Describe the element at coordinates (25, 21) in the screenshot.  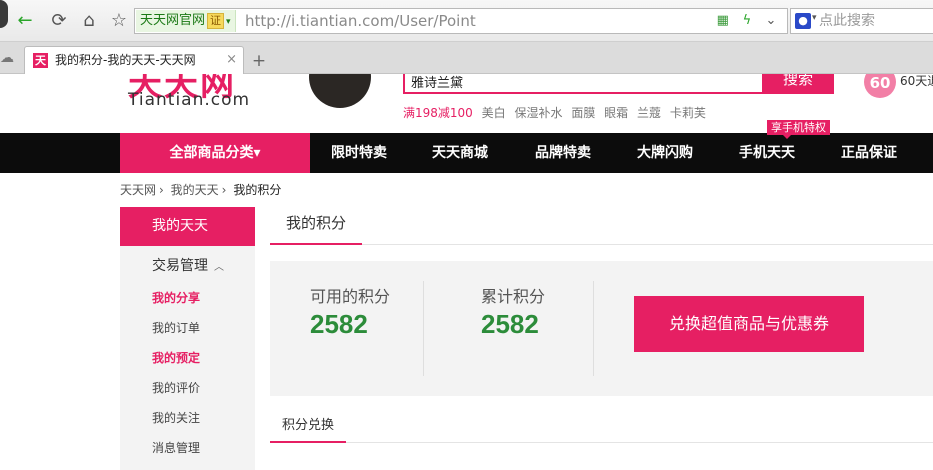
I see `back-arrow-icon: ←` at that location.